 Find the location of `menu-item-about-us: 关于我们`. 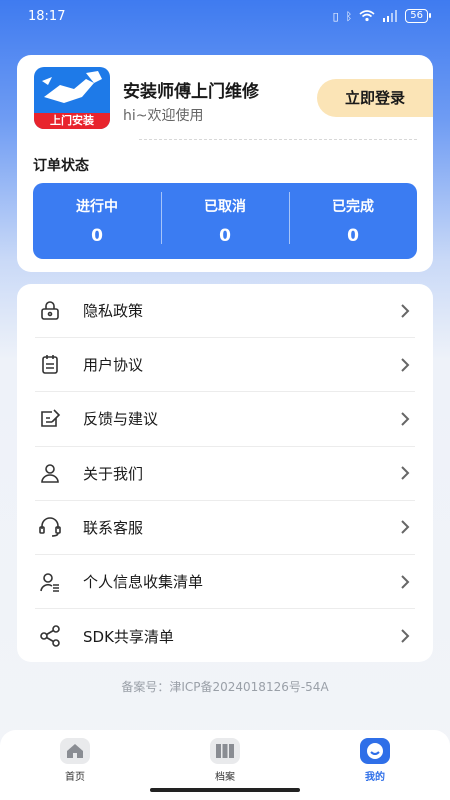

menu-item-about-us: 关于我们 is located at coordinates (225, 474).